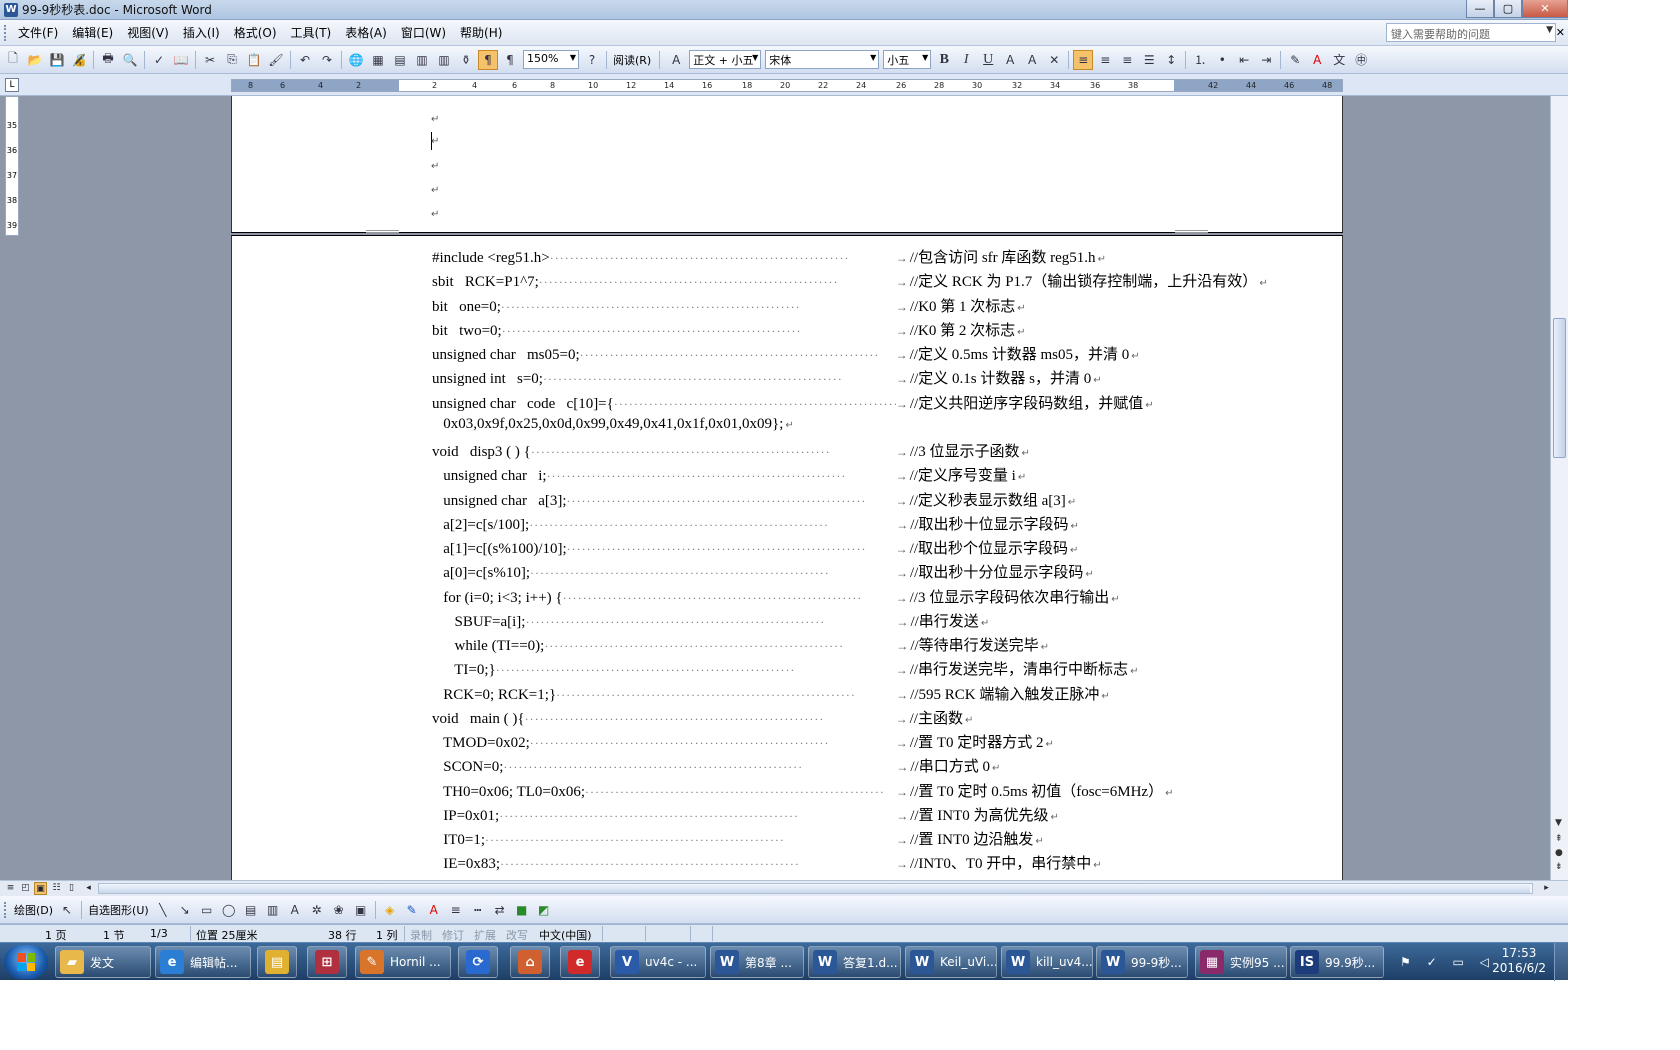 This screenshot has width=1680, height=1050. I want to click on menu-grip-handle, so click(5, 32).